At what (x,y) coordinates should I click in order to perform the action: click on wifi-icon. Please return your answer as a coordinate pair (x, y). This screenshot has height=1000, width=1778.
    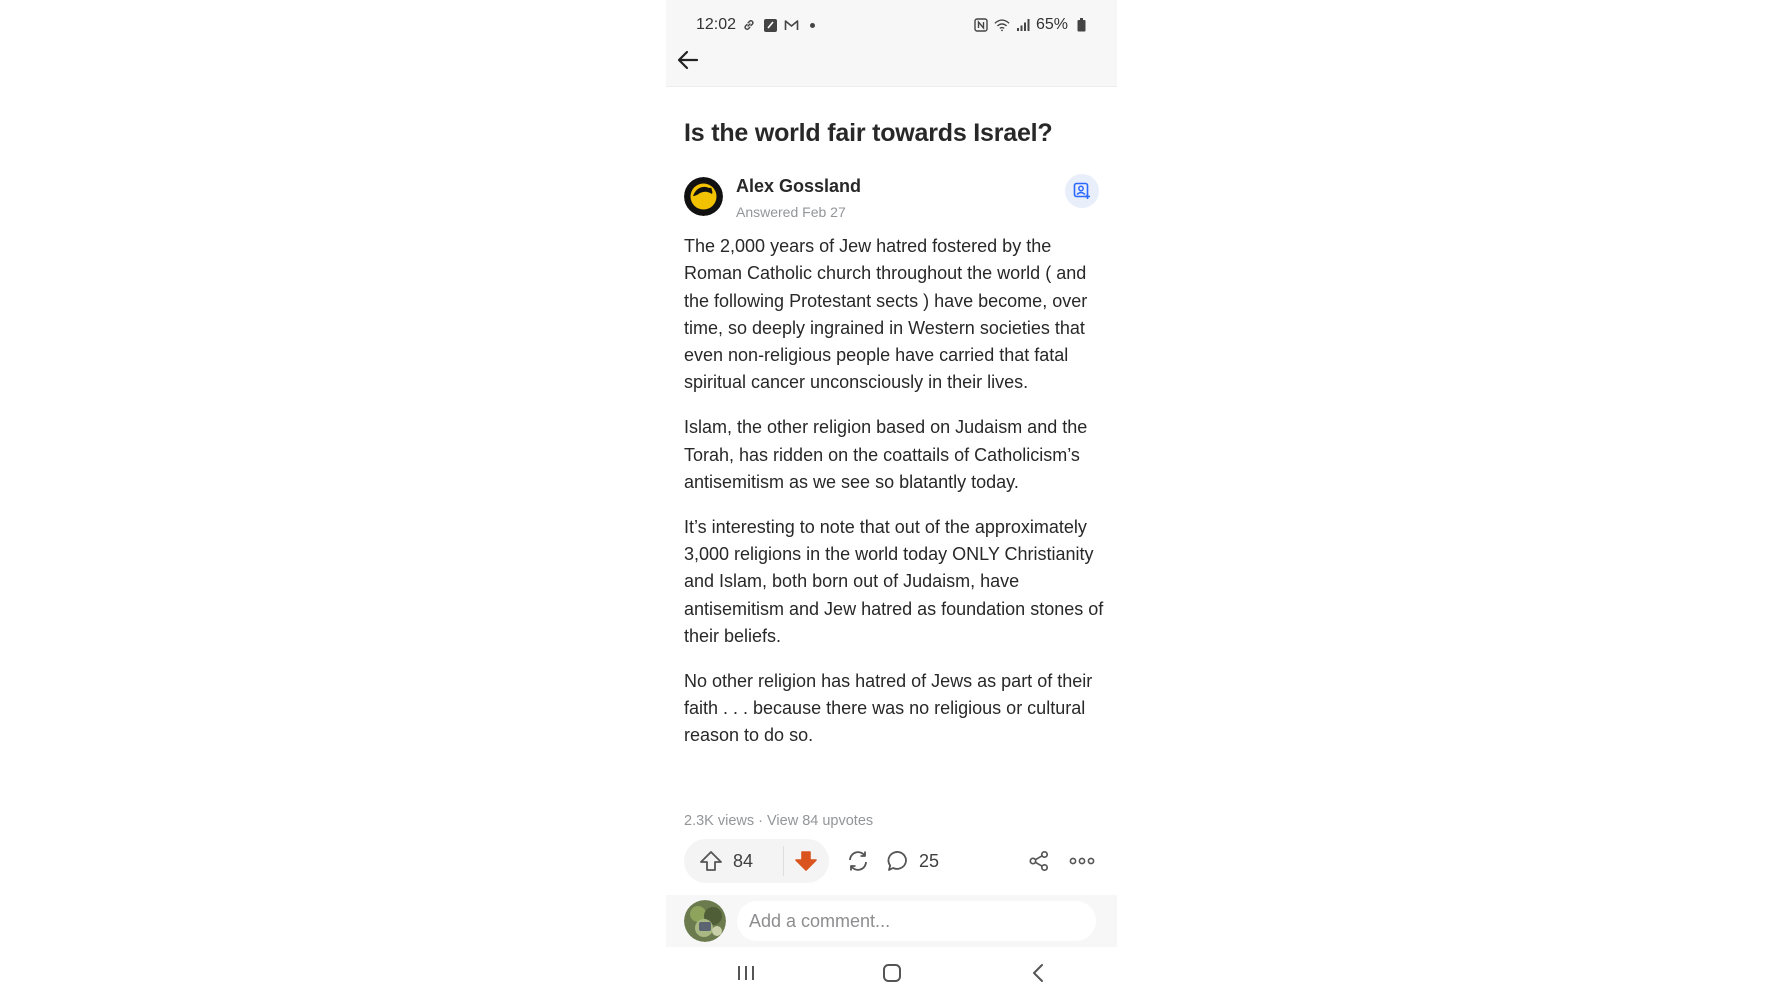
    Looking at the image, I should click on (1002, 25).